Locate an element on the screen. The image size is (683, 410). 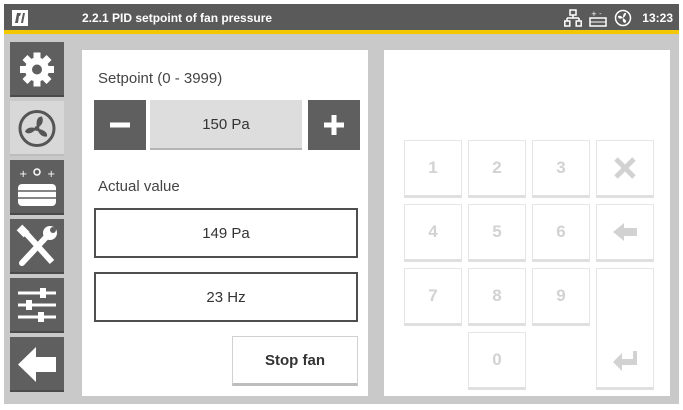
sidebar-item-adjust is located at coordinates (37, 305).